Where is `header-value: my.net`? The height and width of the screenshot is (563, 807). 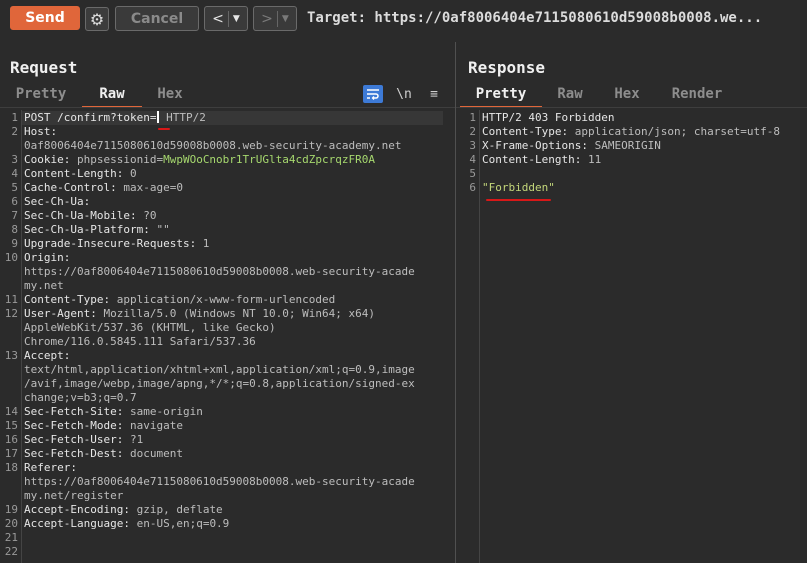 header-value: my.net is located at coordinates (44, 285).